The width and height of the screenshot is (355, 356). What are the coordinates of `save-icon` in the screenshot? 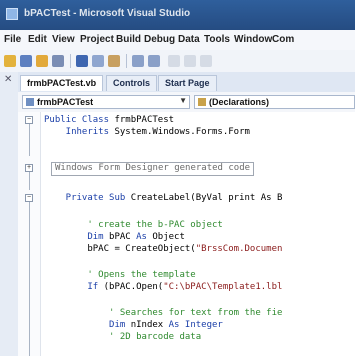 It's located at (42, 61).